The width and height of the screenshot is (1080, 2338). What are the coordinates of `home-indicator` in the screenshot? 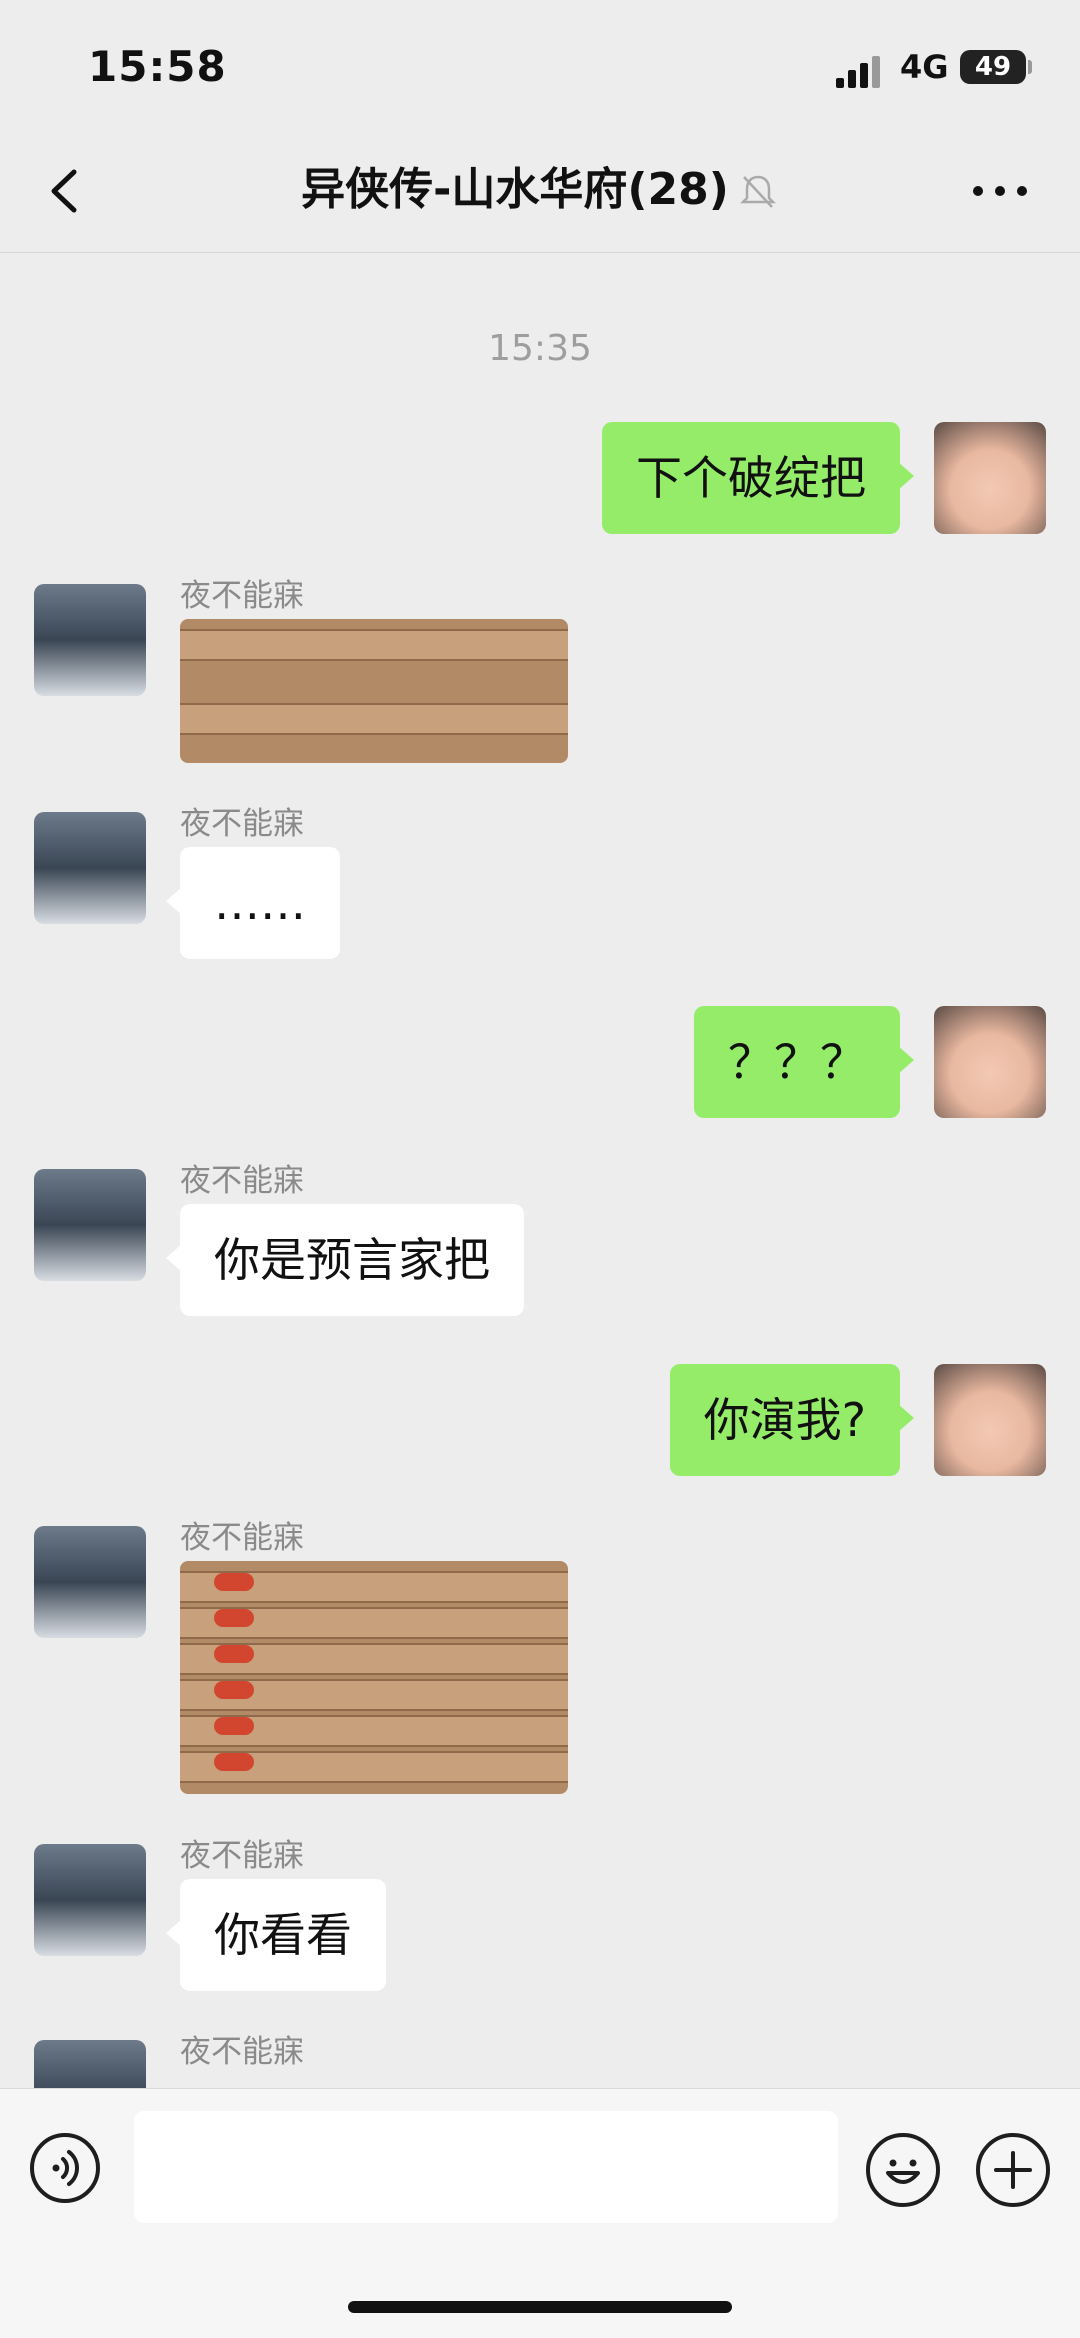 It's located at (540, 2307).